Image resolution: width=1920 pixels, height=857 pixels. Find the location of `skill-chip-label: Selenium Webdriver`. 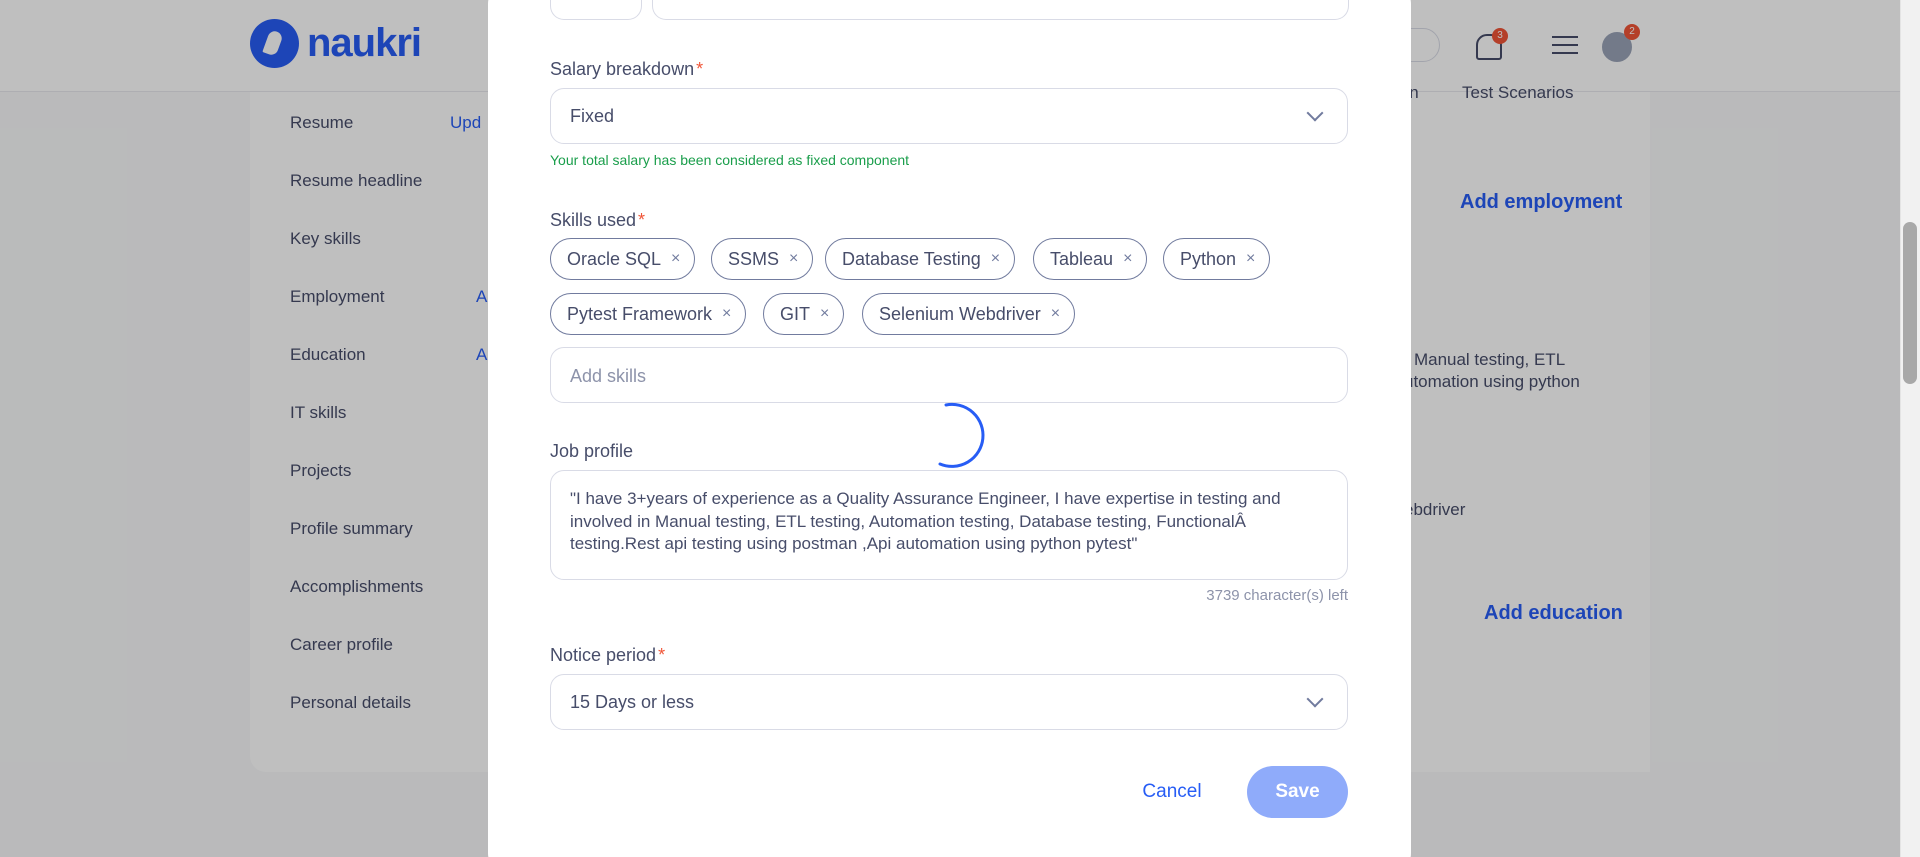

skill-chip-label: Selenium Webdriver is located at coordinates (960, 313).